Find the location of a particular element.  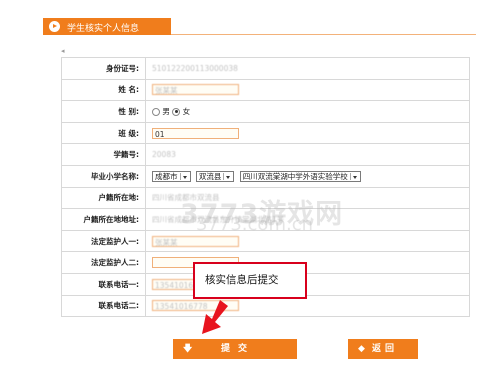

form-row-id-number: 身份证号: 510122200113000038 is located at coordinates (265, 68).